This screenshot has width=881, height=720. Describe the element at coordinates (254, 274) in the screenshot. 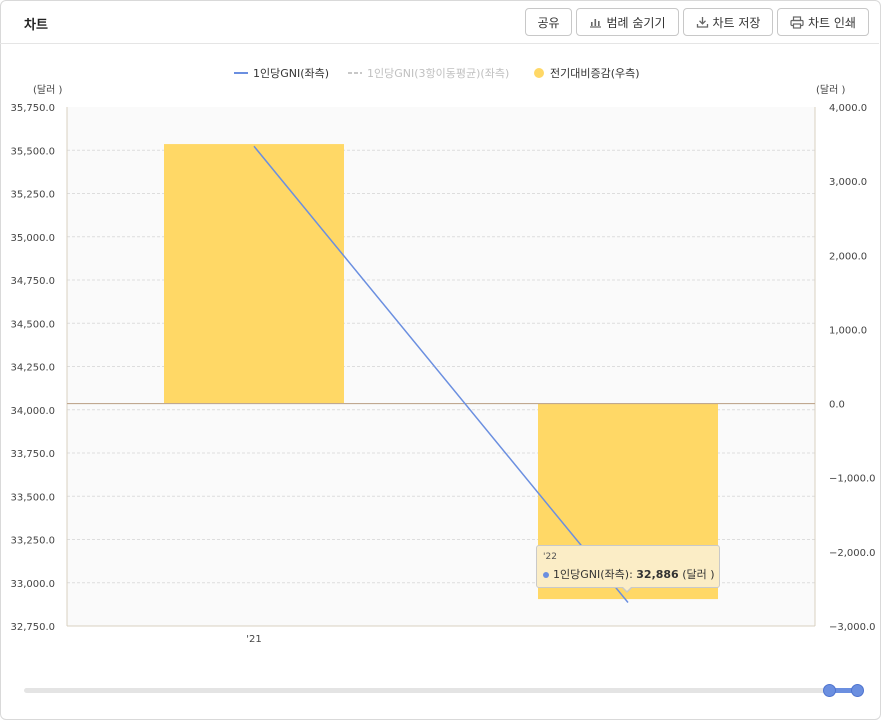

I see `bar` at that location.